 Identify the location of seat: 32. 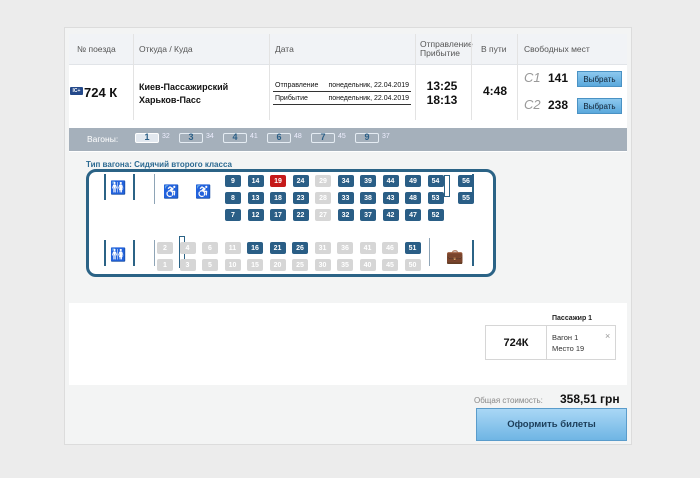
(345, 215).